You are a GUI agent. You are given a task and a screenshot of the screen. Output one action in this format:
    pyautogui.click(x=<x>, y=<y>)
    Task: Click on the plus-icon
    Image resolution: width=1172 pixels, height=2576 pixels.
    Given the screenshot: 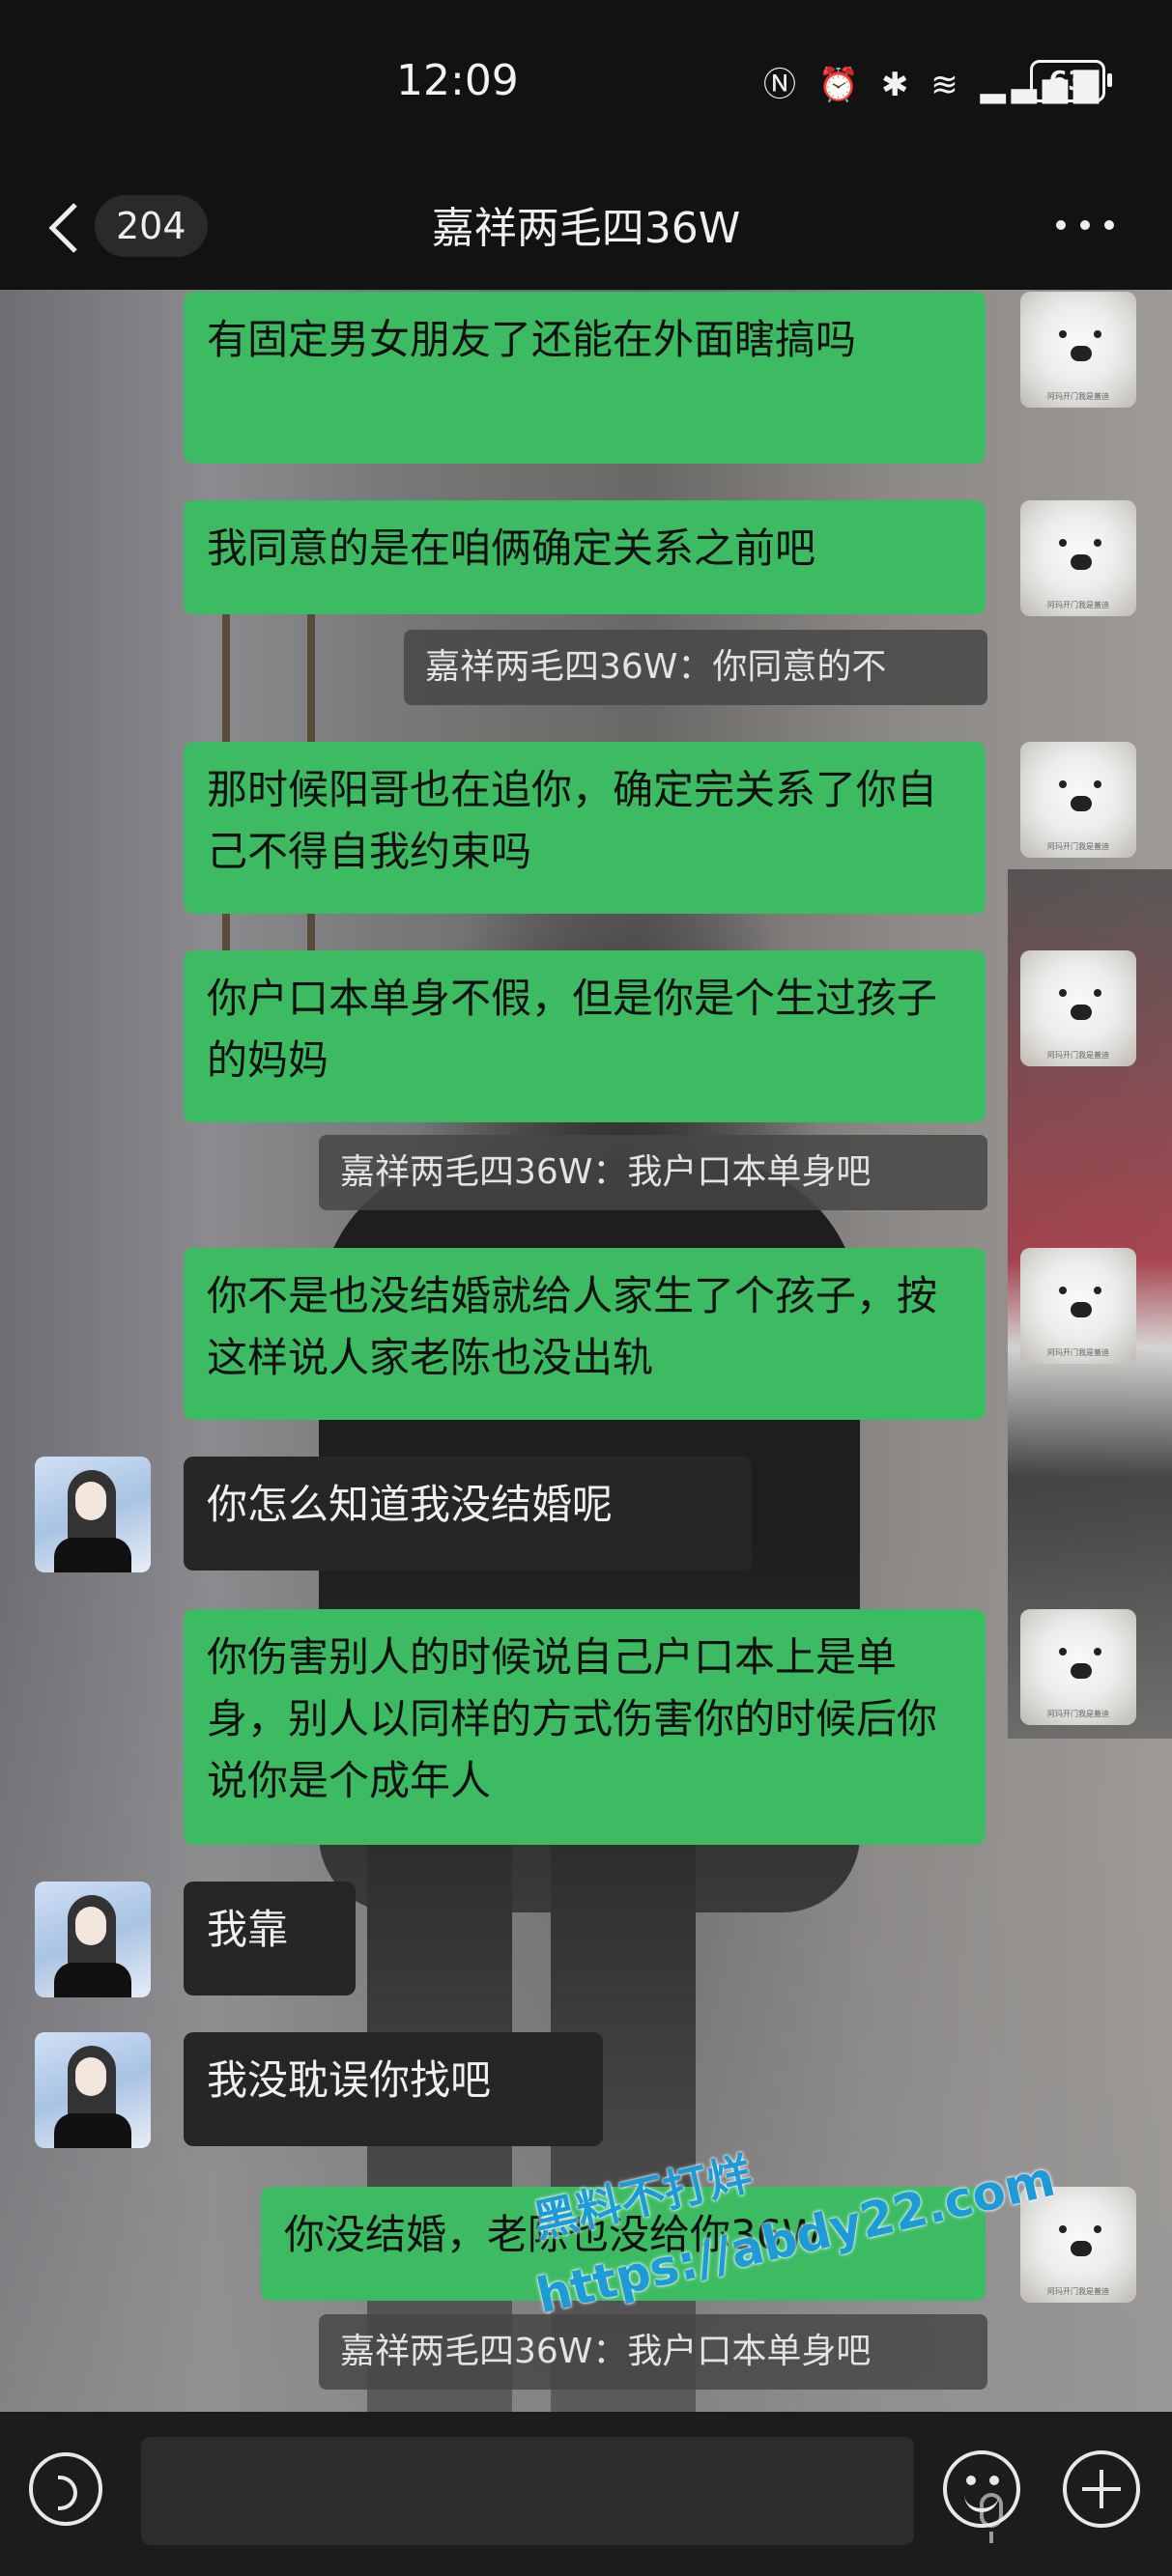 What is the action you would take?
    pyautogui.click(x=1101, y=2489)
    